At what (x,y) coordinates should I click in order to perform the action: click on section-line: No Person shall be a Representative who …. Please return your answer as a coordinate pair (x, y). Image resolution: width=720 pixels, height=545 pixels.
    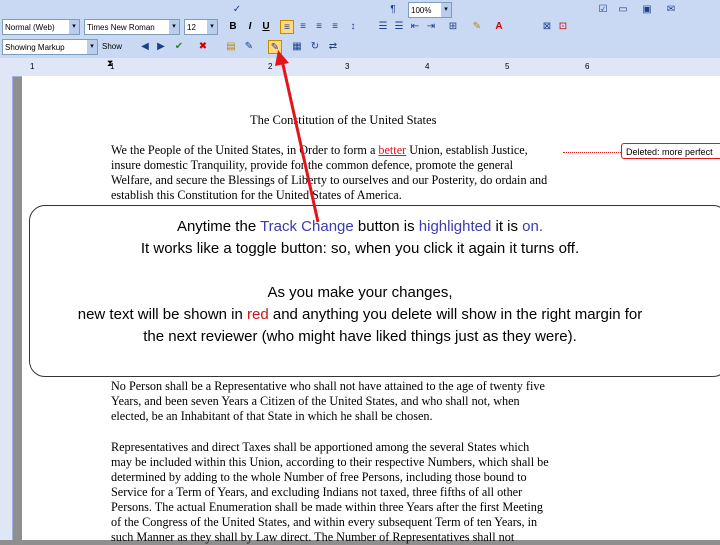
    Looking at the image, I should click on (328, 386).